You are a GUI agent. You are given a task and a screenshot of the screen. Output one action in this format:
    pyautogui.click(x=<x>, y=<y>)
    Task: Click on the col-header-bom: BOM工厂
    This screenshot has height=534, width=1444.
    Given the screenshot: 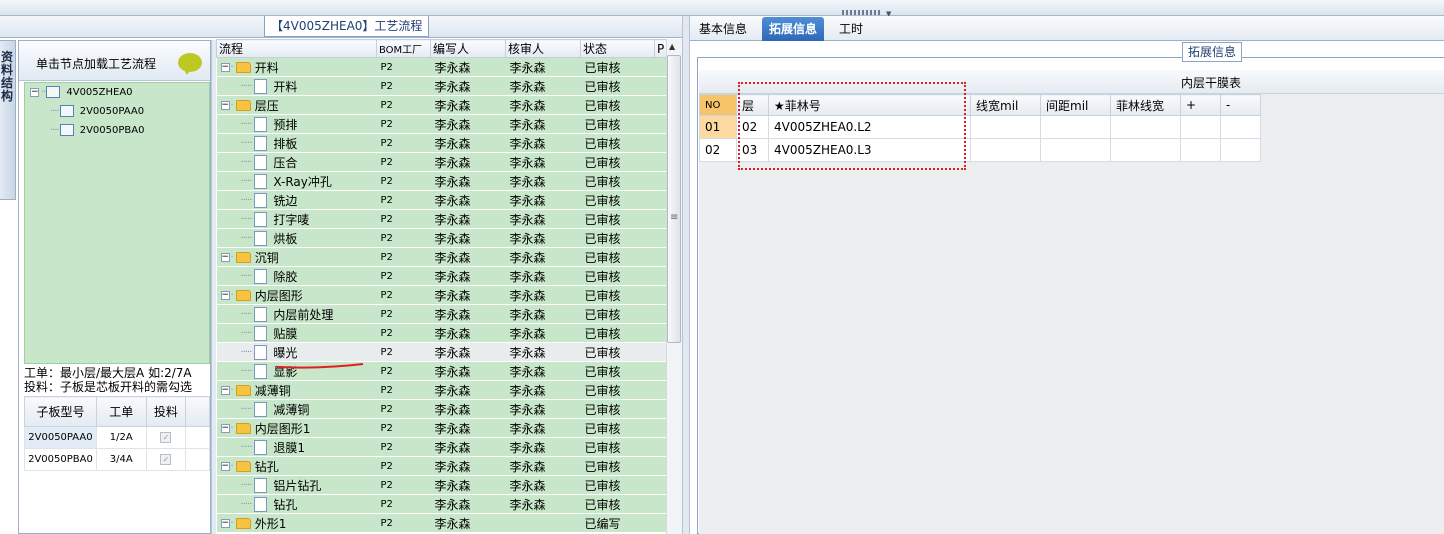 What is the action you would take?
    pyautogui.click(x=403, y=48)
    